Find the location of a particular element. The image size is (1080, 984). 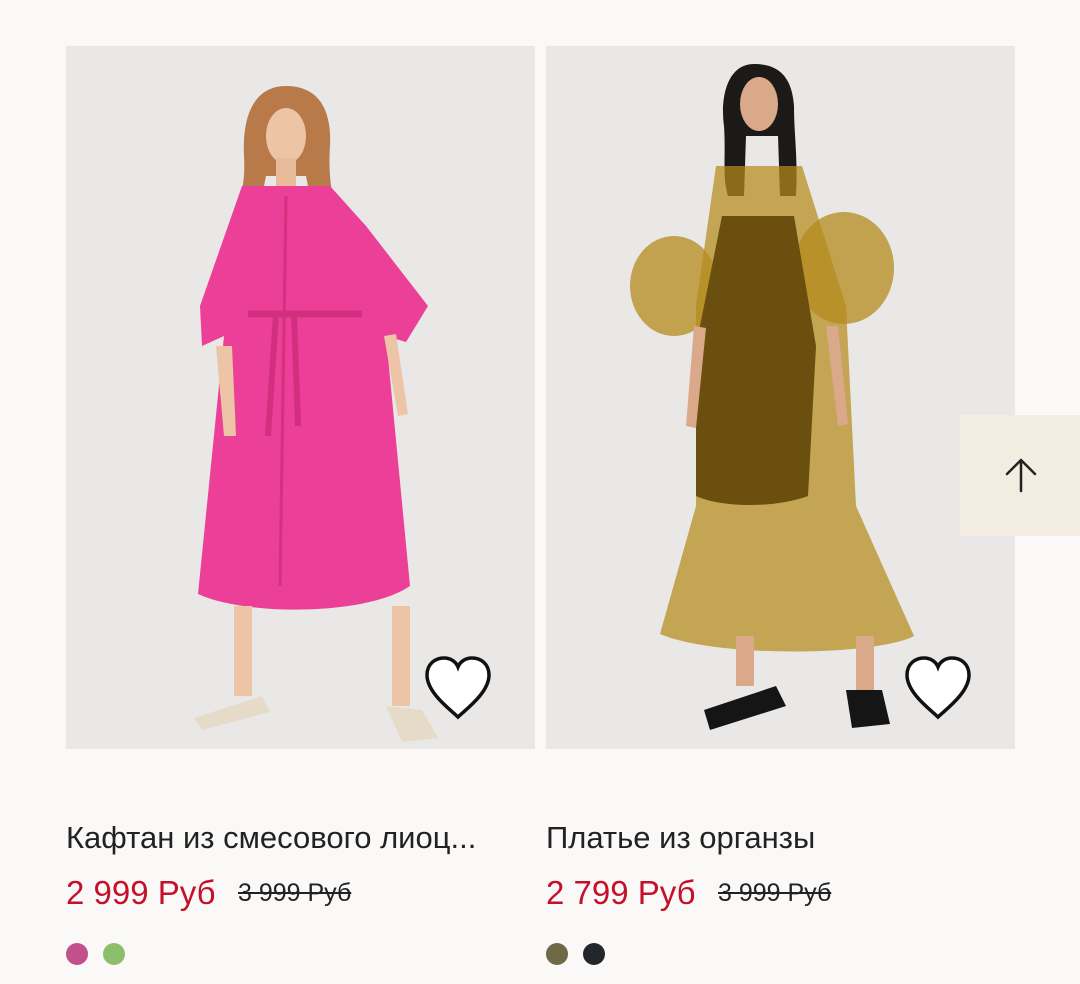

olive-swatch is located at coordinates (557, 954).